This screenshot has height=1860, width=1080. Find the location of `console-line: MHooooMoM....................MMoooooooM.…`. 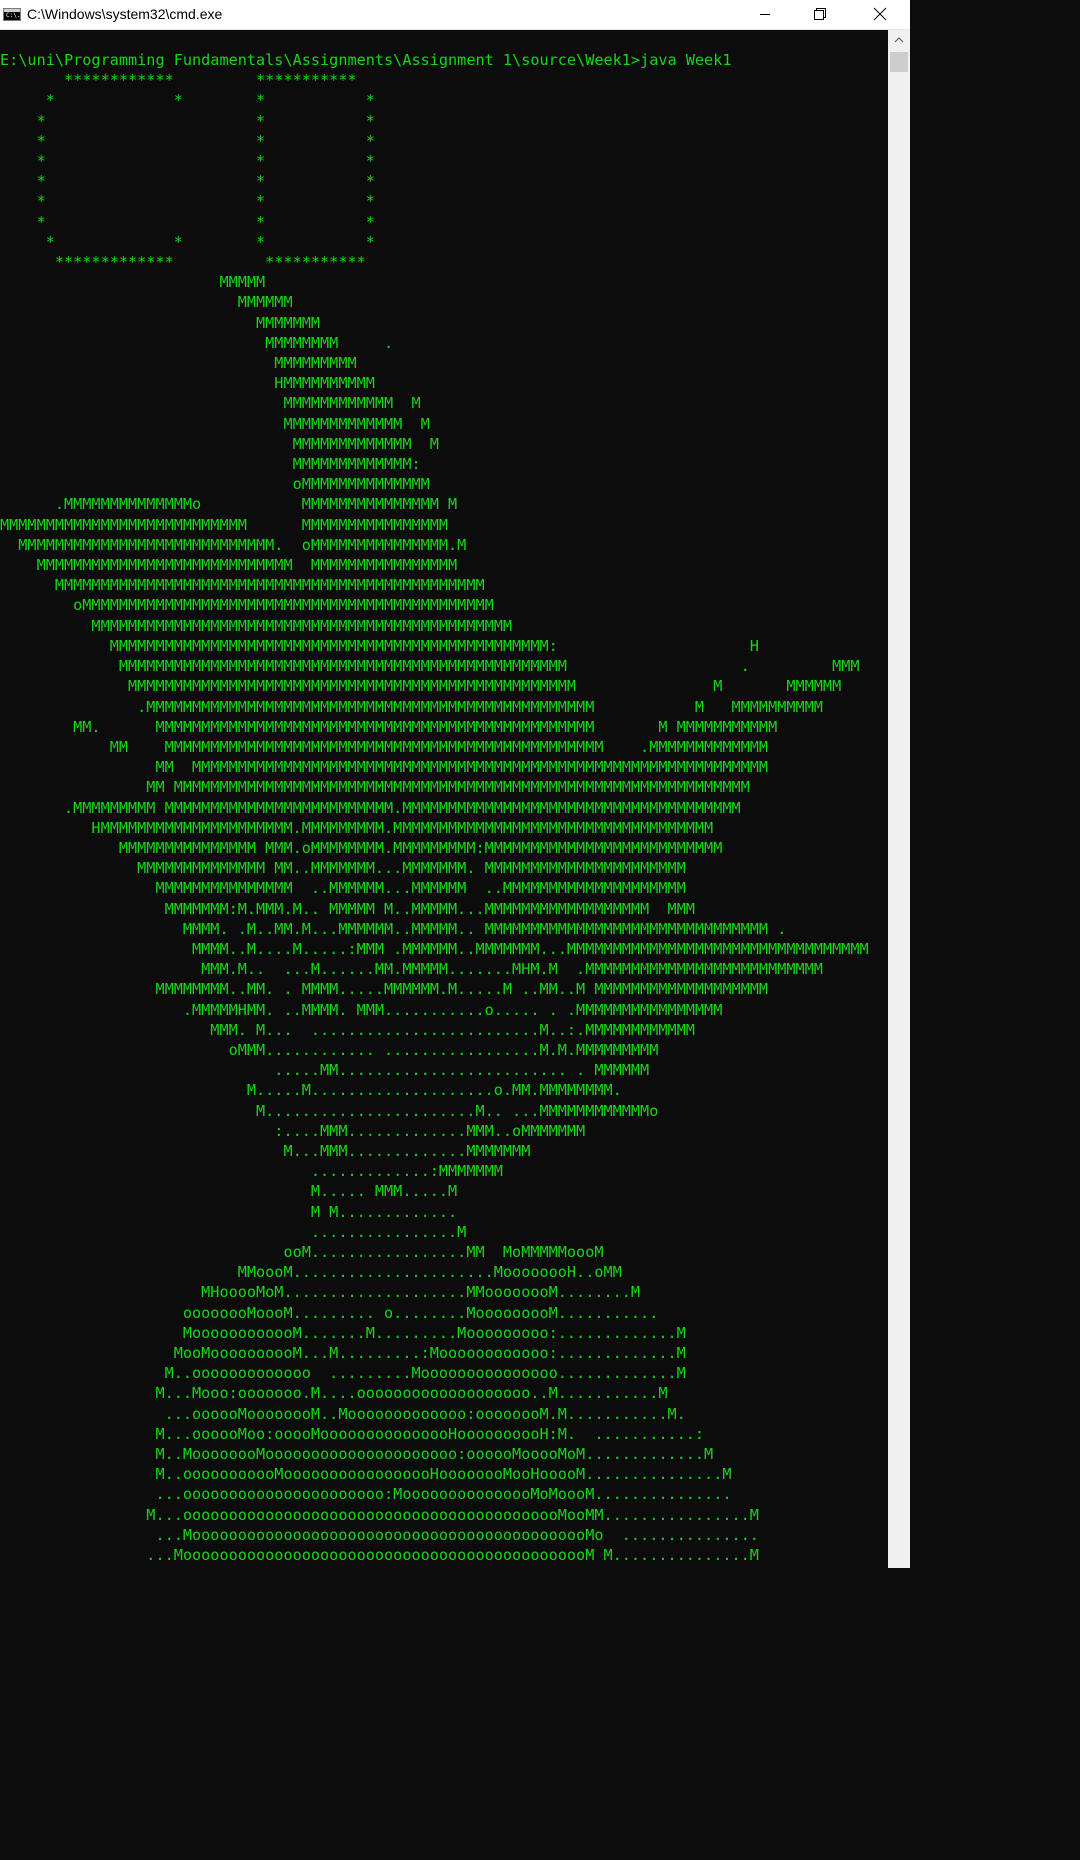

console-line: MHooooMoM....................MMoooooooM.… is located at coordinates (320, 1292).